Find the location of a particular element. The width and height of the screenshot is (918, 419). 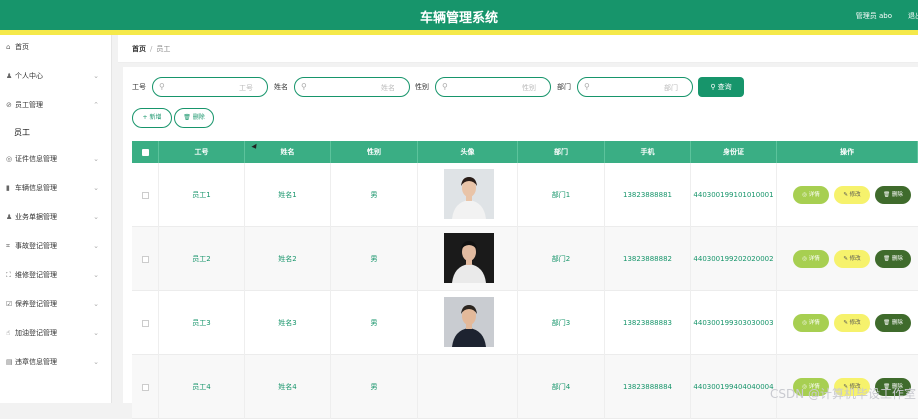

sidebar-item-1: ♟个人中心 ⌄ is located at coordinates (55, 78).